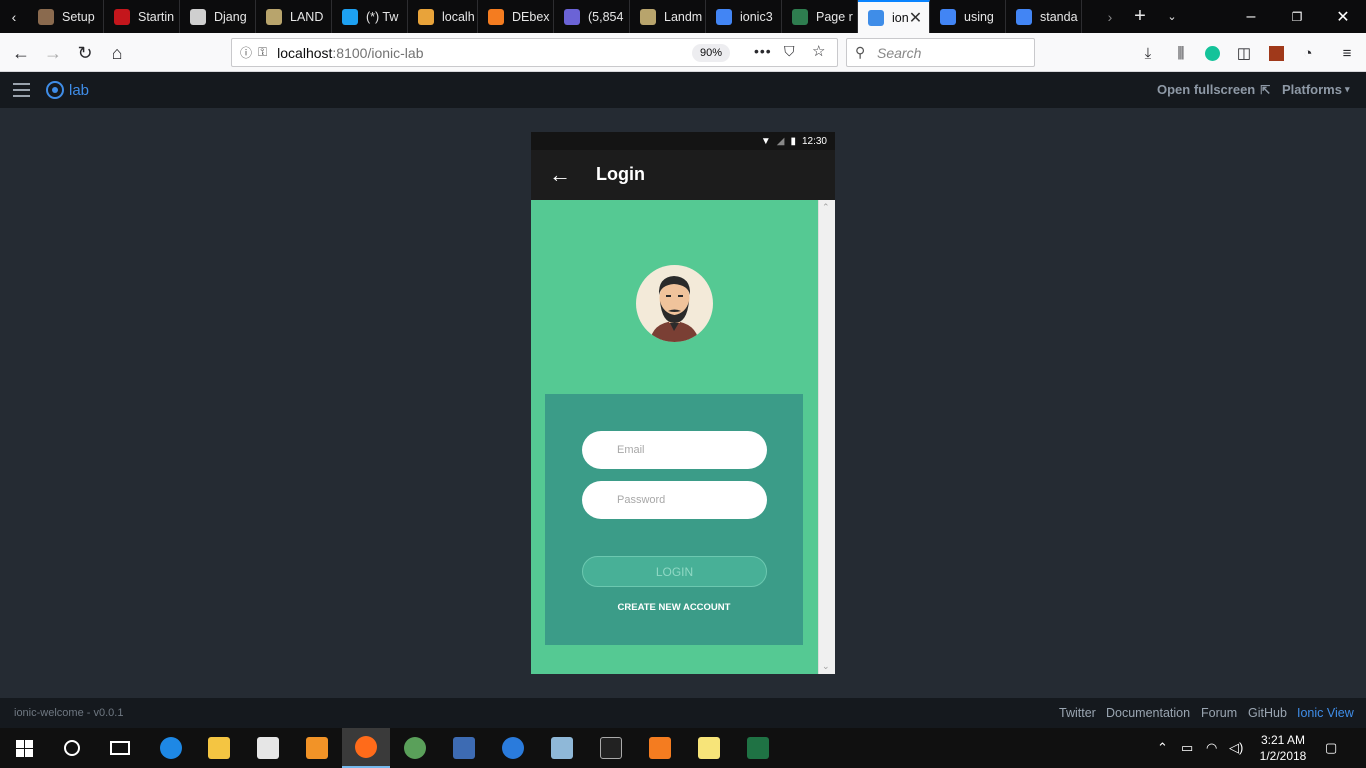  Describe the element at coordinates (370, 16) in the screenshot. I see `browser-tab: (*) Tw` at that location.